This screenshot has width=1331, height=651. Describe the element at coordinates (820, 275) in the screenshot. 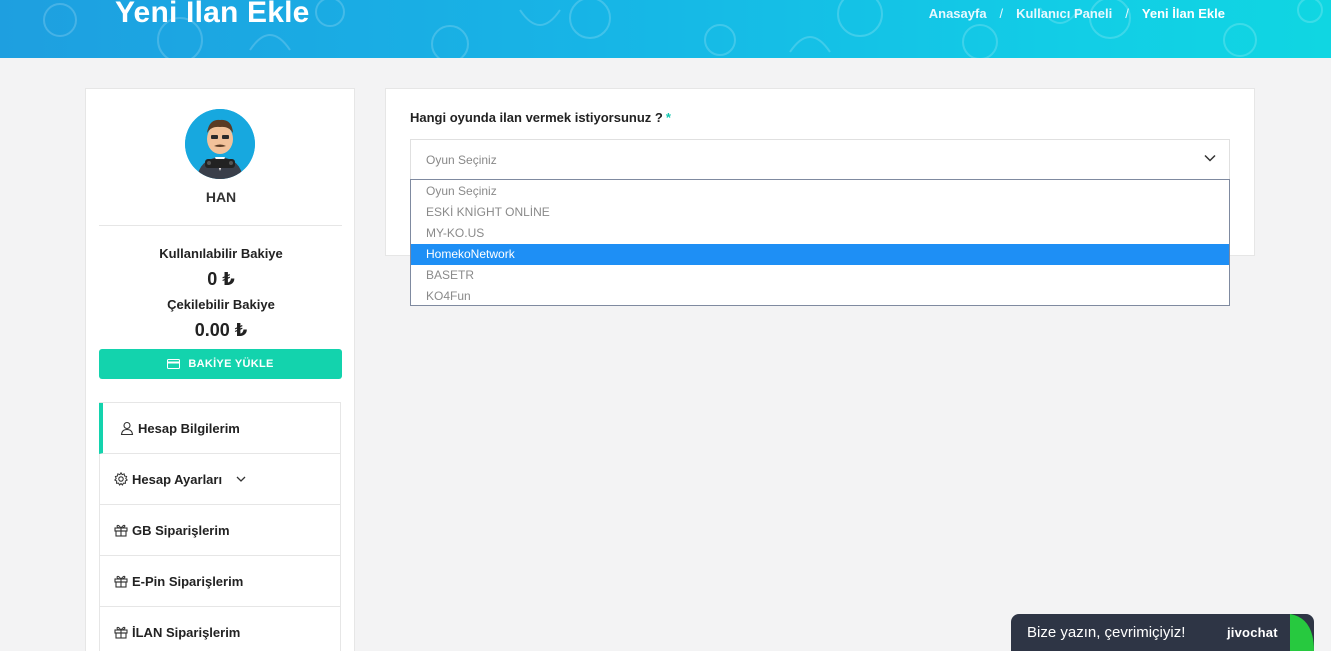

I see `dropdown-option: BASETR` at that location.